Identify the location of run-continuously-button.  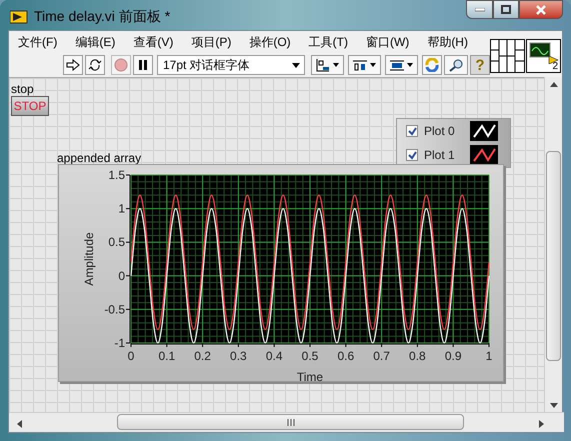
(95, 65).